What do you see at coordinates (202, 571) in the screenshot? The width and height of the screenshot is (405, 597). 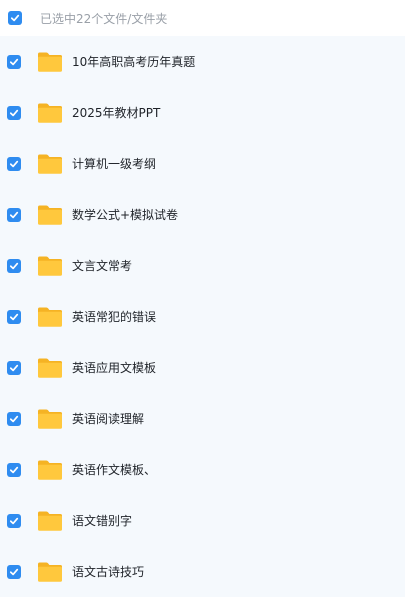 I see `list-item: 语文古诗技巧` at bounding box center [202, 571].